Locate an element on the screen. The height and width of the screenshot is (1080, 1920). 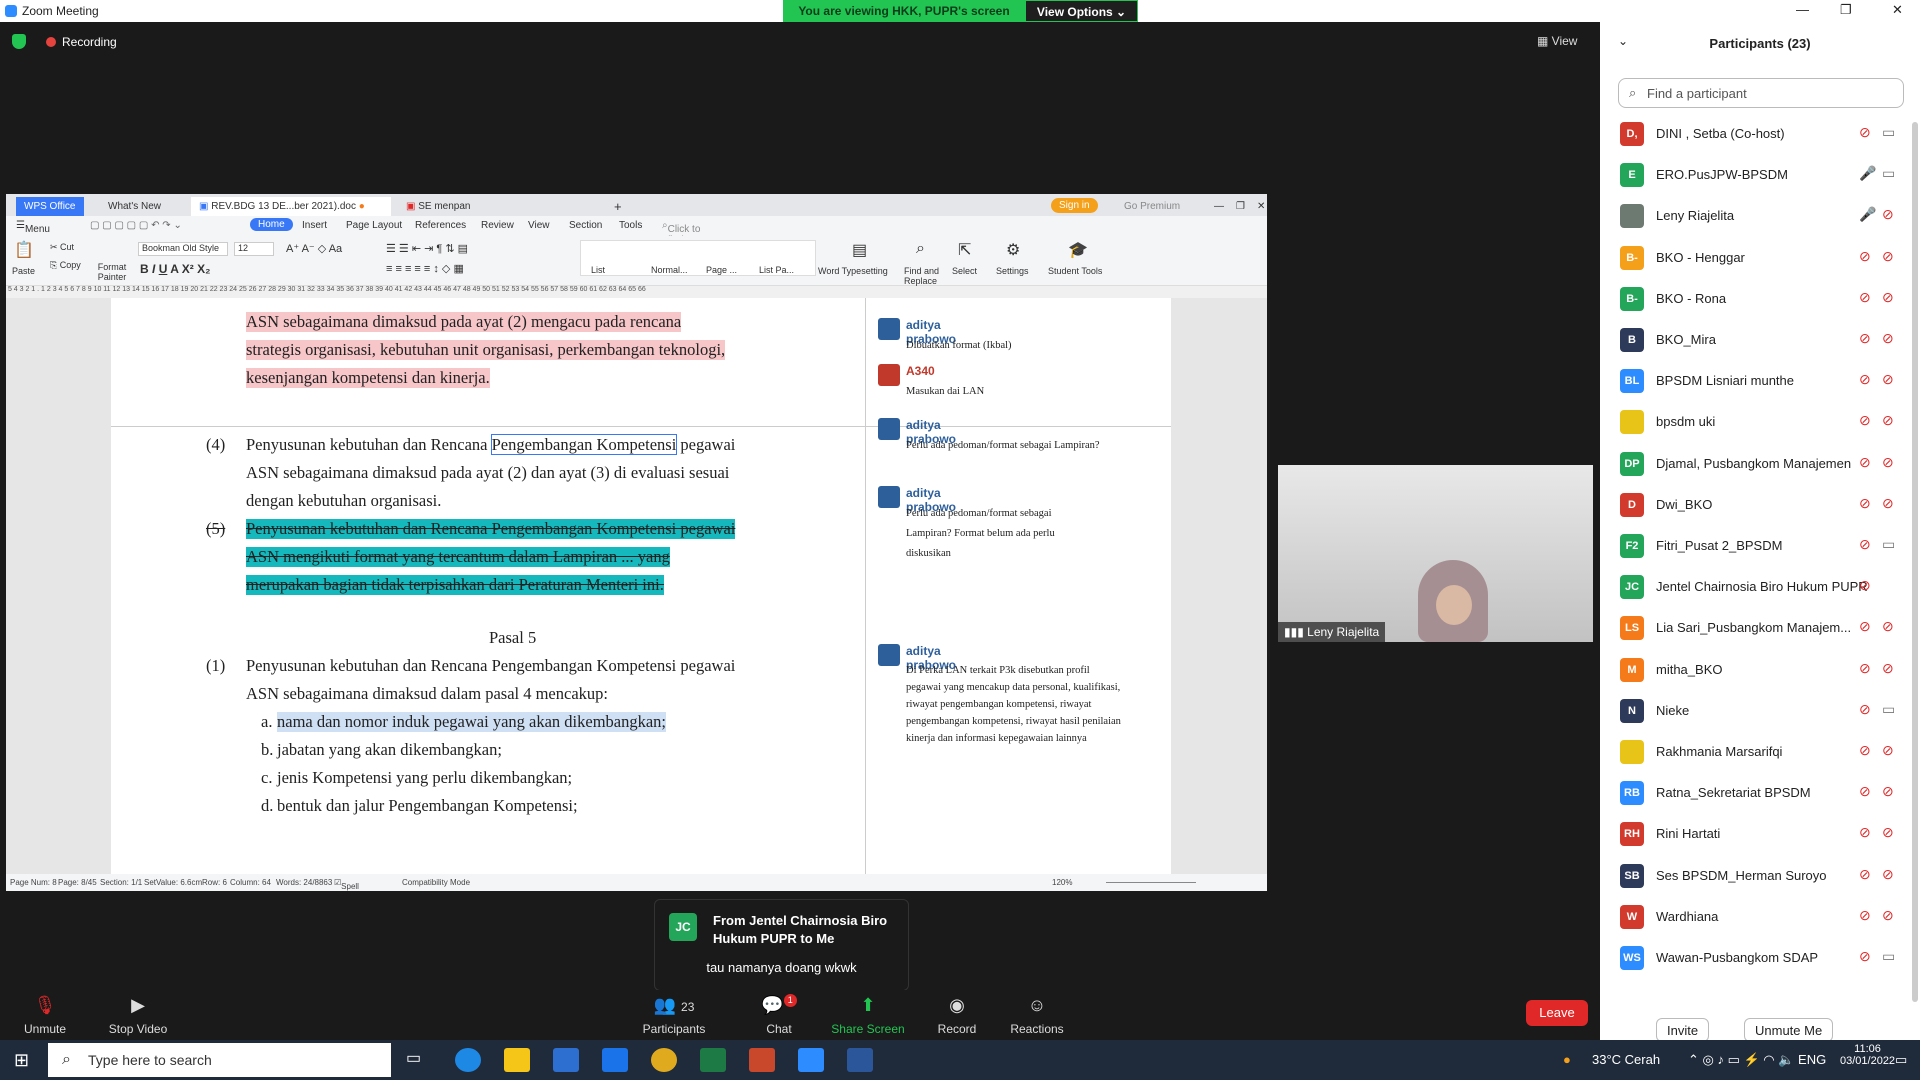
invite-button: Invite is located at coordinates (1683, 1030).